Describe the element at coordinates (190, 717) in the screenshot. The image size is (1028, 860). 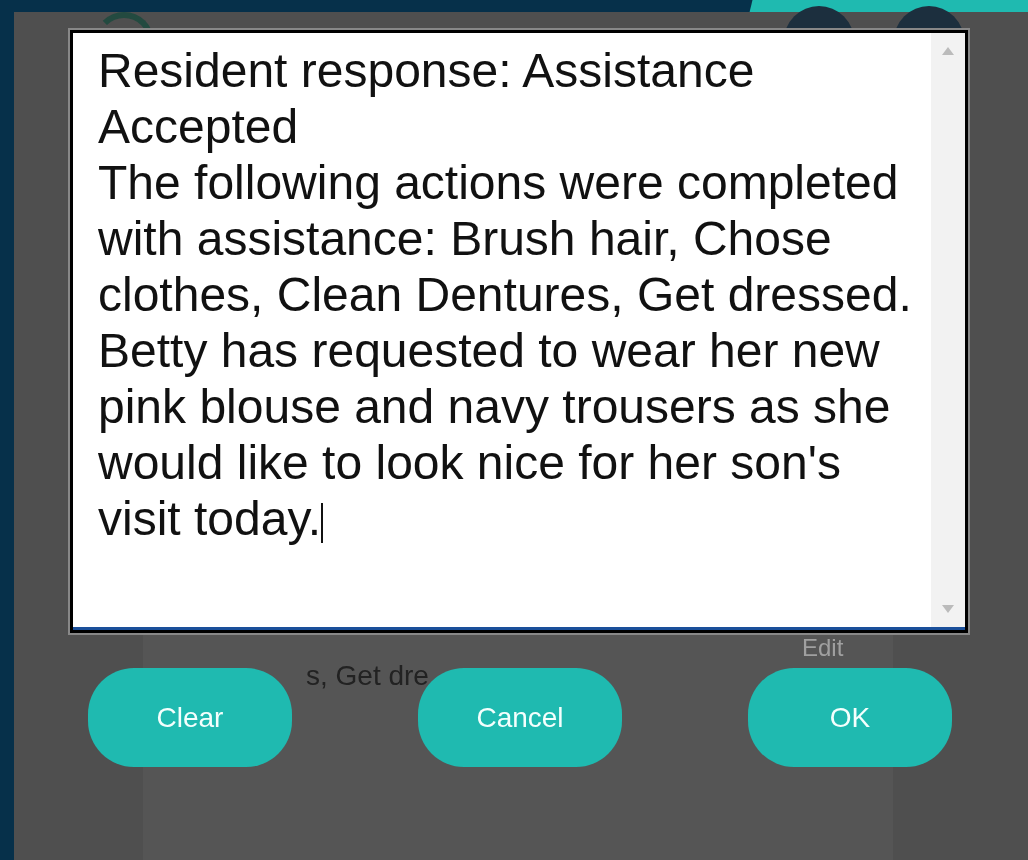
I see `dialog-button: Clear` at that location.